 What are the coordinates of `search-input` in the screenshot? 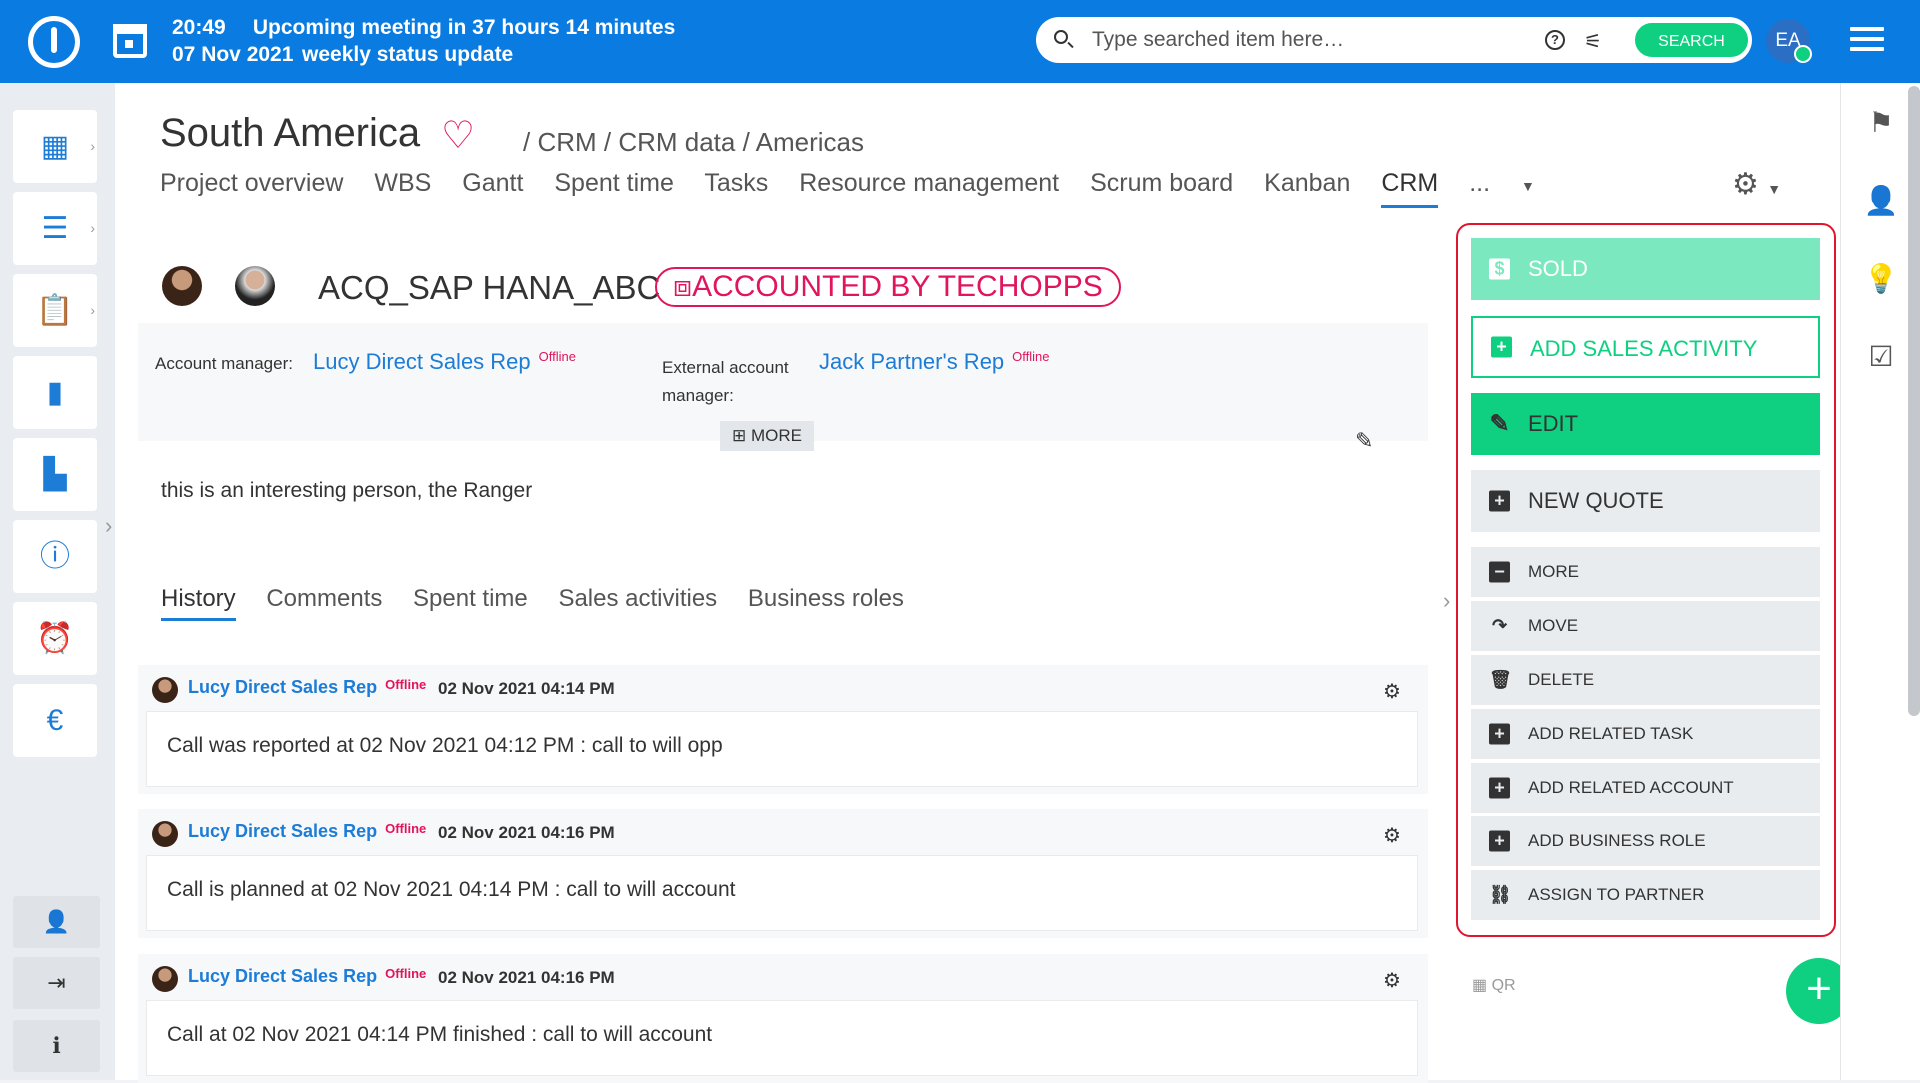 It's located at (1332, 40).